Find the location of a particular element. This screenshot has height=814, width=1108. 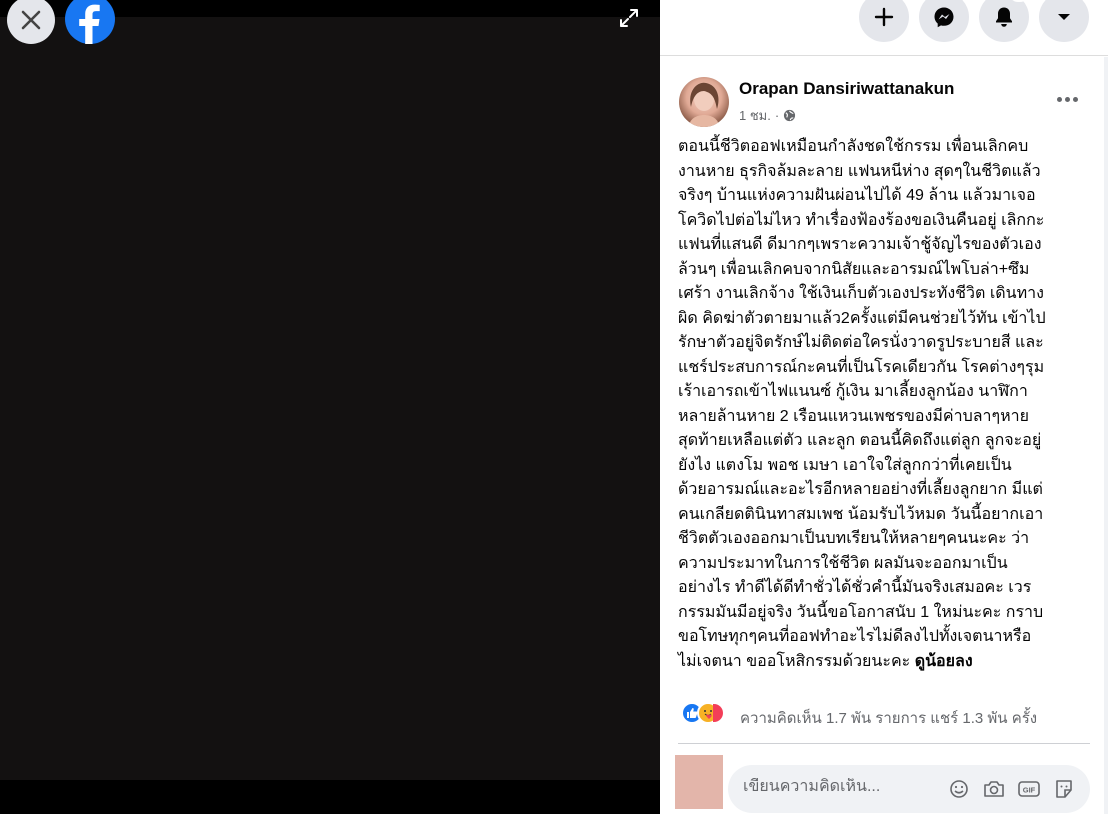

reaction-icons is located at coordinates (703, 713).